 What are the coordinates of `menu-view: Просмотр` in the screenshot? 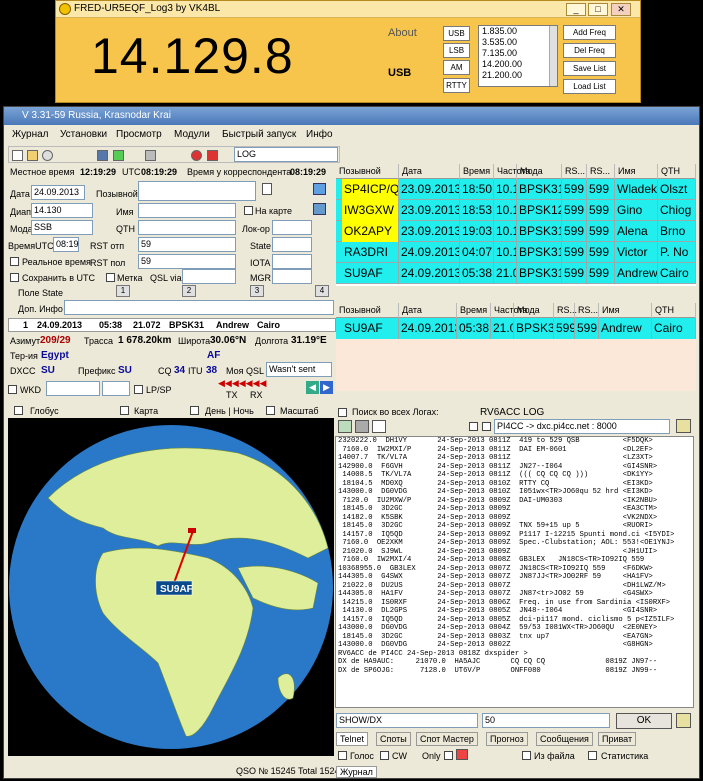 It's located at (139, 134).